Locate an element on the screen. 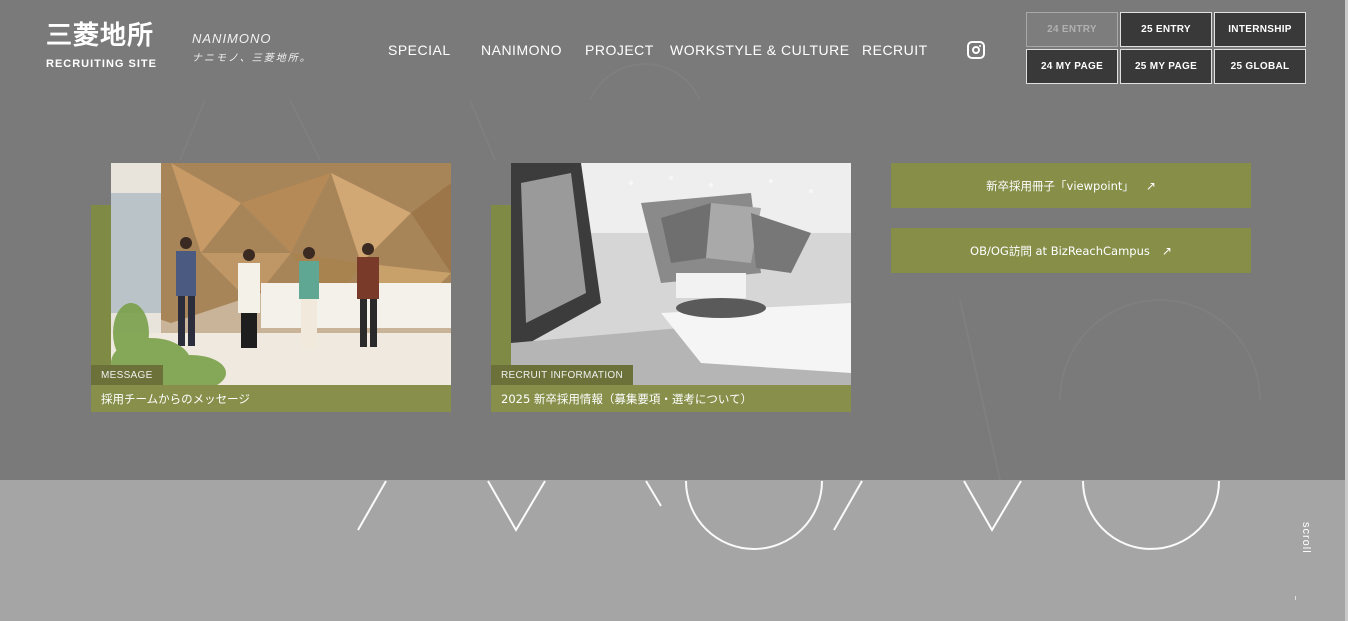  logo-wordmark: 三菱地所 is located at coordinates (100, 36).